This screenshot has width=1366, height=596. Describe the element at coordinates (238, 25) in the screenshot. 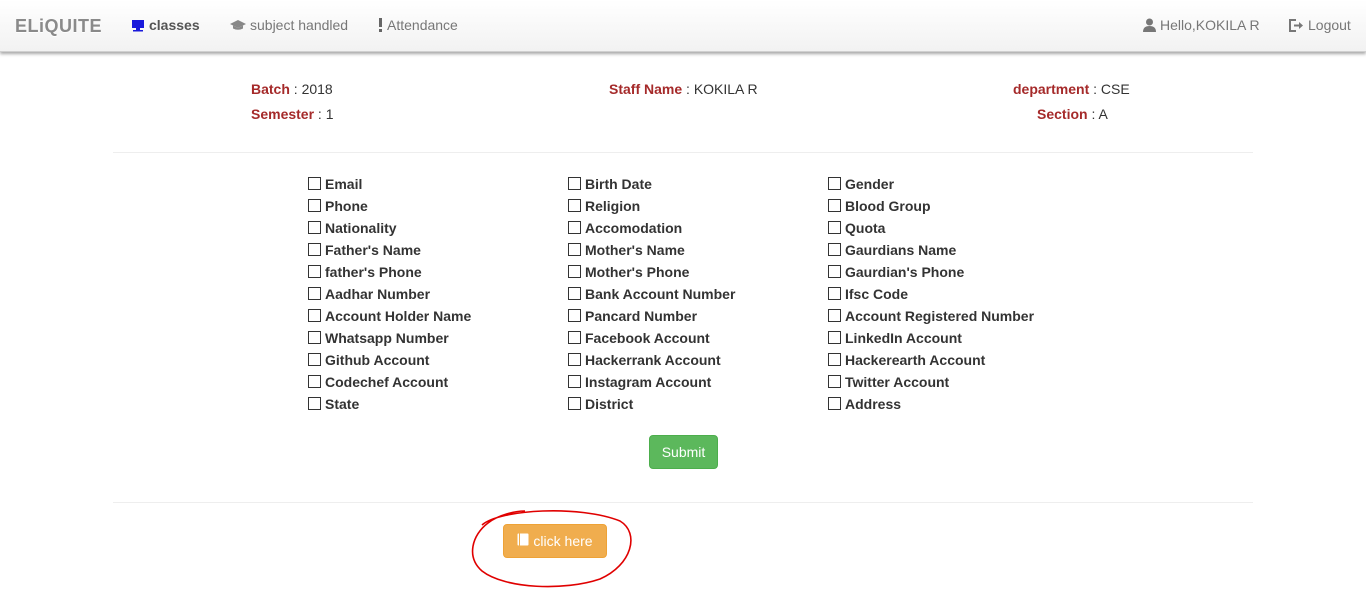

I see `graduation-cap-icon` at that location.